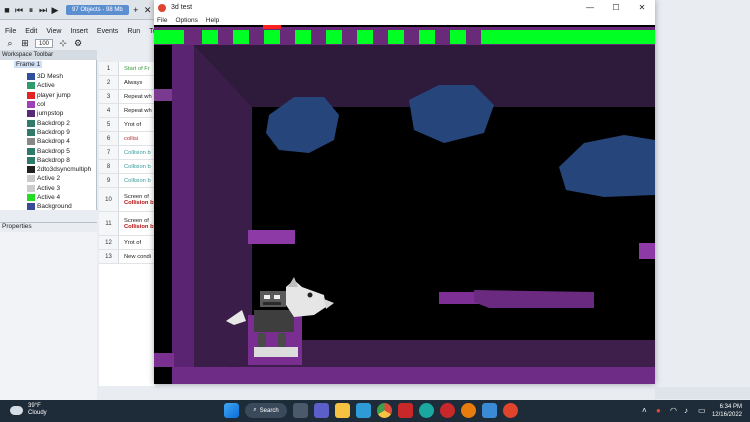 This screenshot has width=750, height=422. What do you see at coordinates (162, 7) in the screenshot?
I see `app-icon` at bounding box center [162, 7].